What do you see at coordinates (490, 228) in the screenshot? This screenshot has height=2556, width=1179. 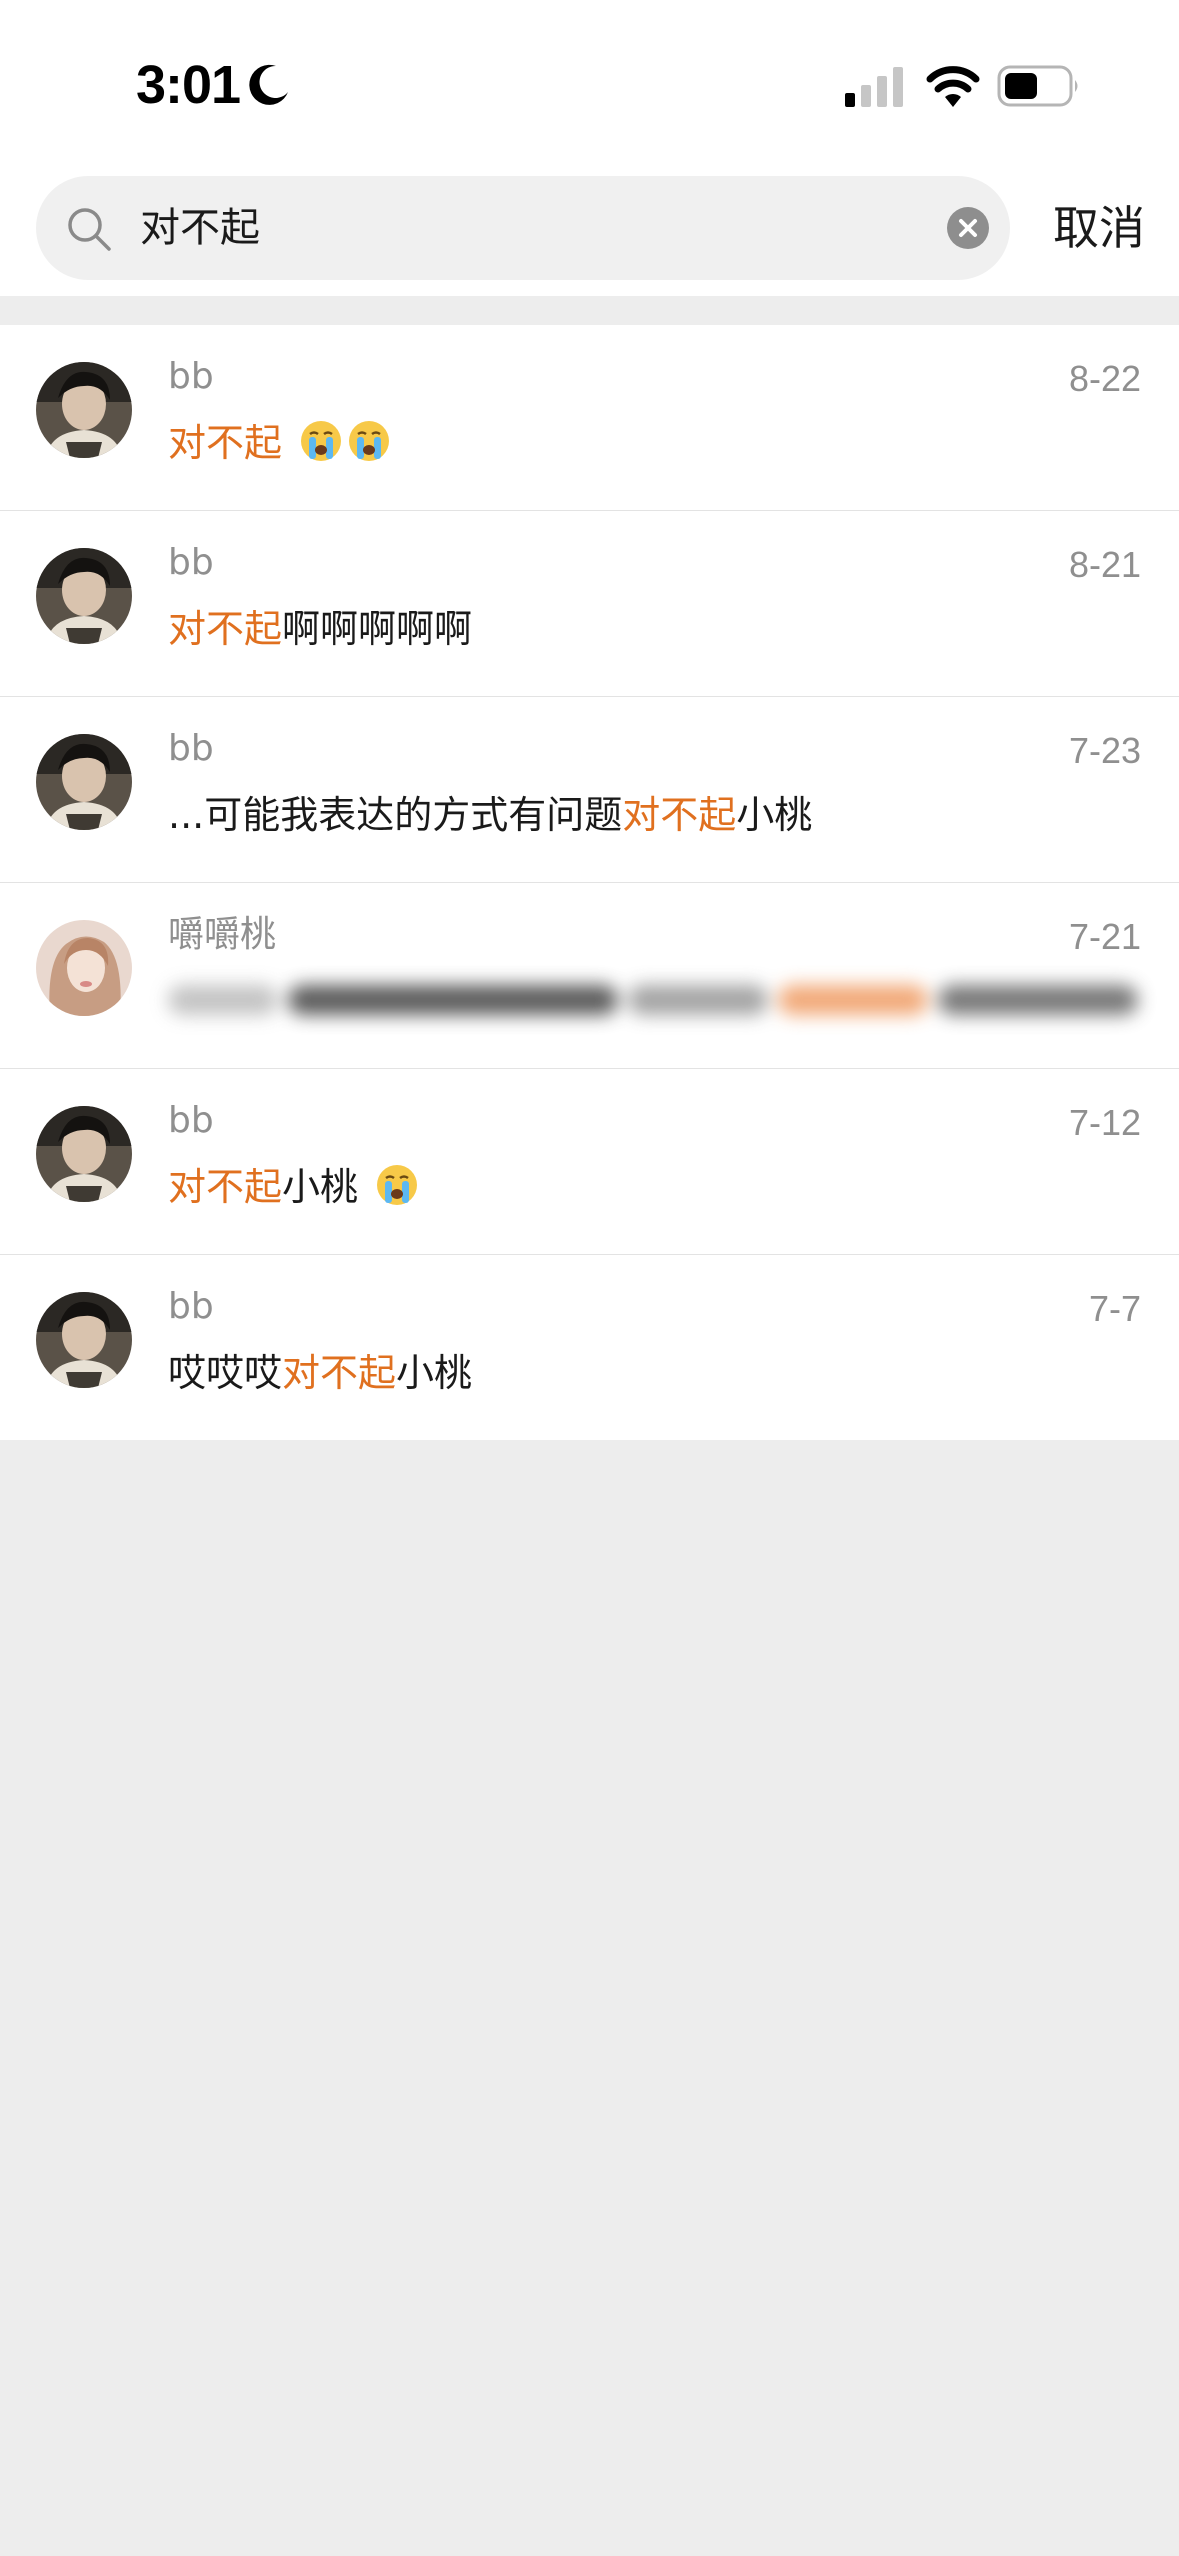 I see `search-input` at bounding box center [490, 228].